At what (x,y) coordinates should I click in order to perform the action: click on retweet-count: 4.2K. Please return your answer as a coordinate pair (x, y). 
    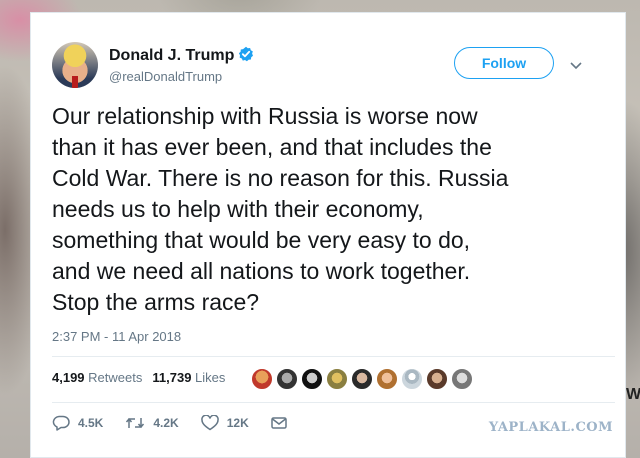
    Looking at the image, I should click on (166, 423).